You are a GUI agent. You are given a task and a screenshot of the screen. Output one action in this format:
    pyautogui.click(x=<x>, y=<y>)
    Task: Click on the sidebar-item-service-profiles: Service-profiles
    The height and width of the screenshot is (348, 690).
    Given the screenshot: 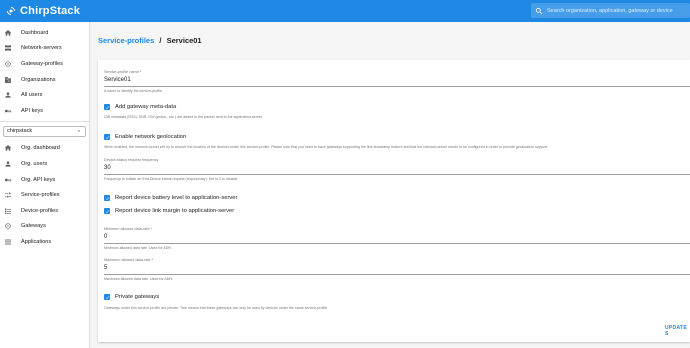 What is the action you would take?
    pyautogui.click(x=44, y=195)
    